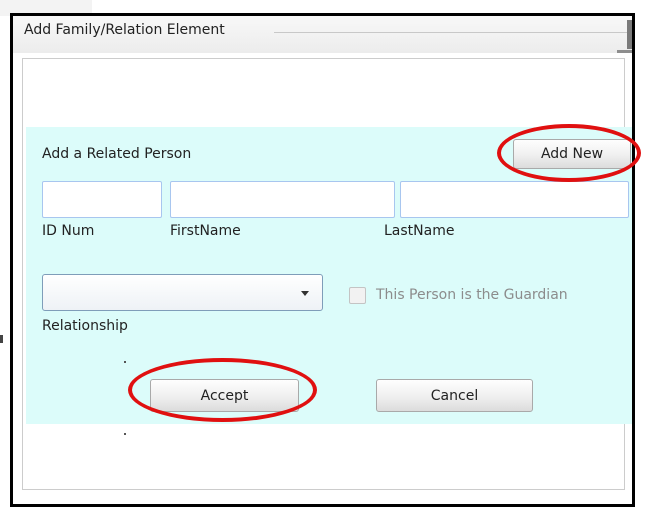  Describe the element at coordinates (419, 231) in the screenshot. I see `last-name-label: LastName` at that location.